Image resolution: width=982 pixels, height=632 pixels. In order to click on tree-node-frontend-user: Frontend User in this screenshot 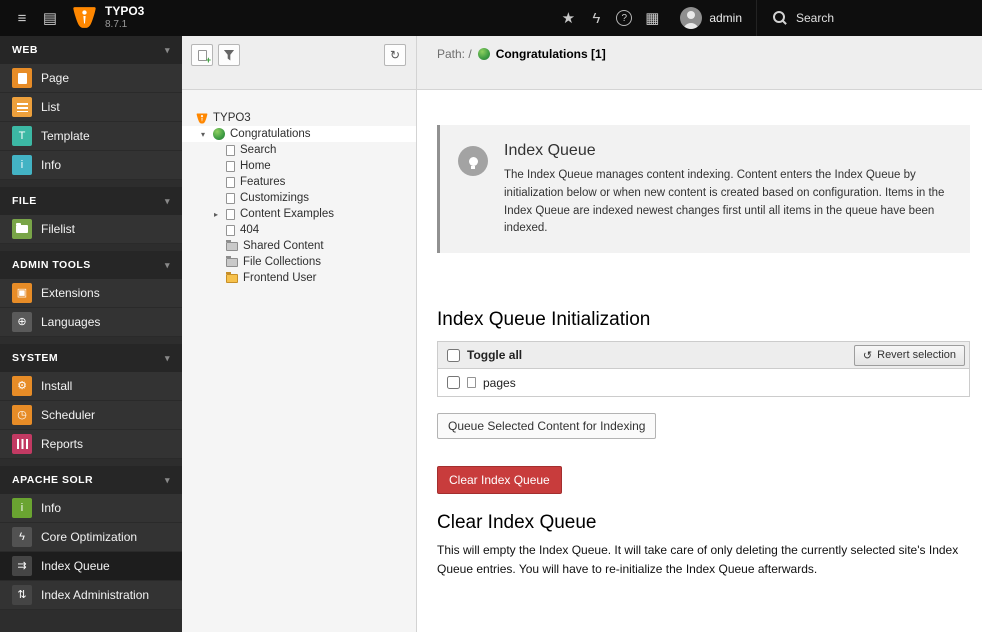, I will do `click(299, 278)`.